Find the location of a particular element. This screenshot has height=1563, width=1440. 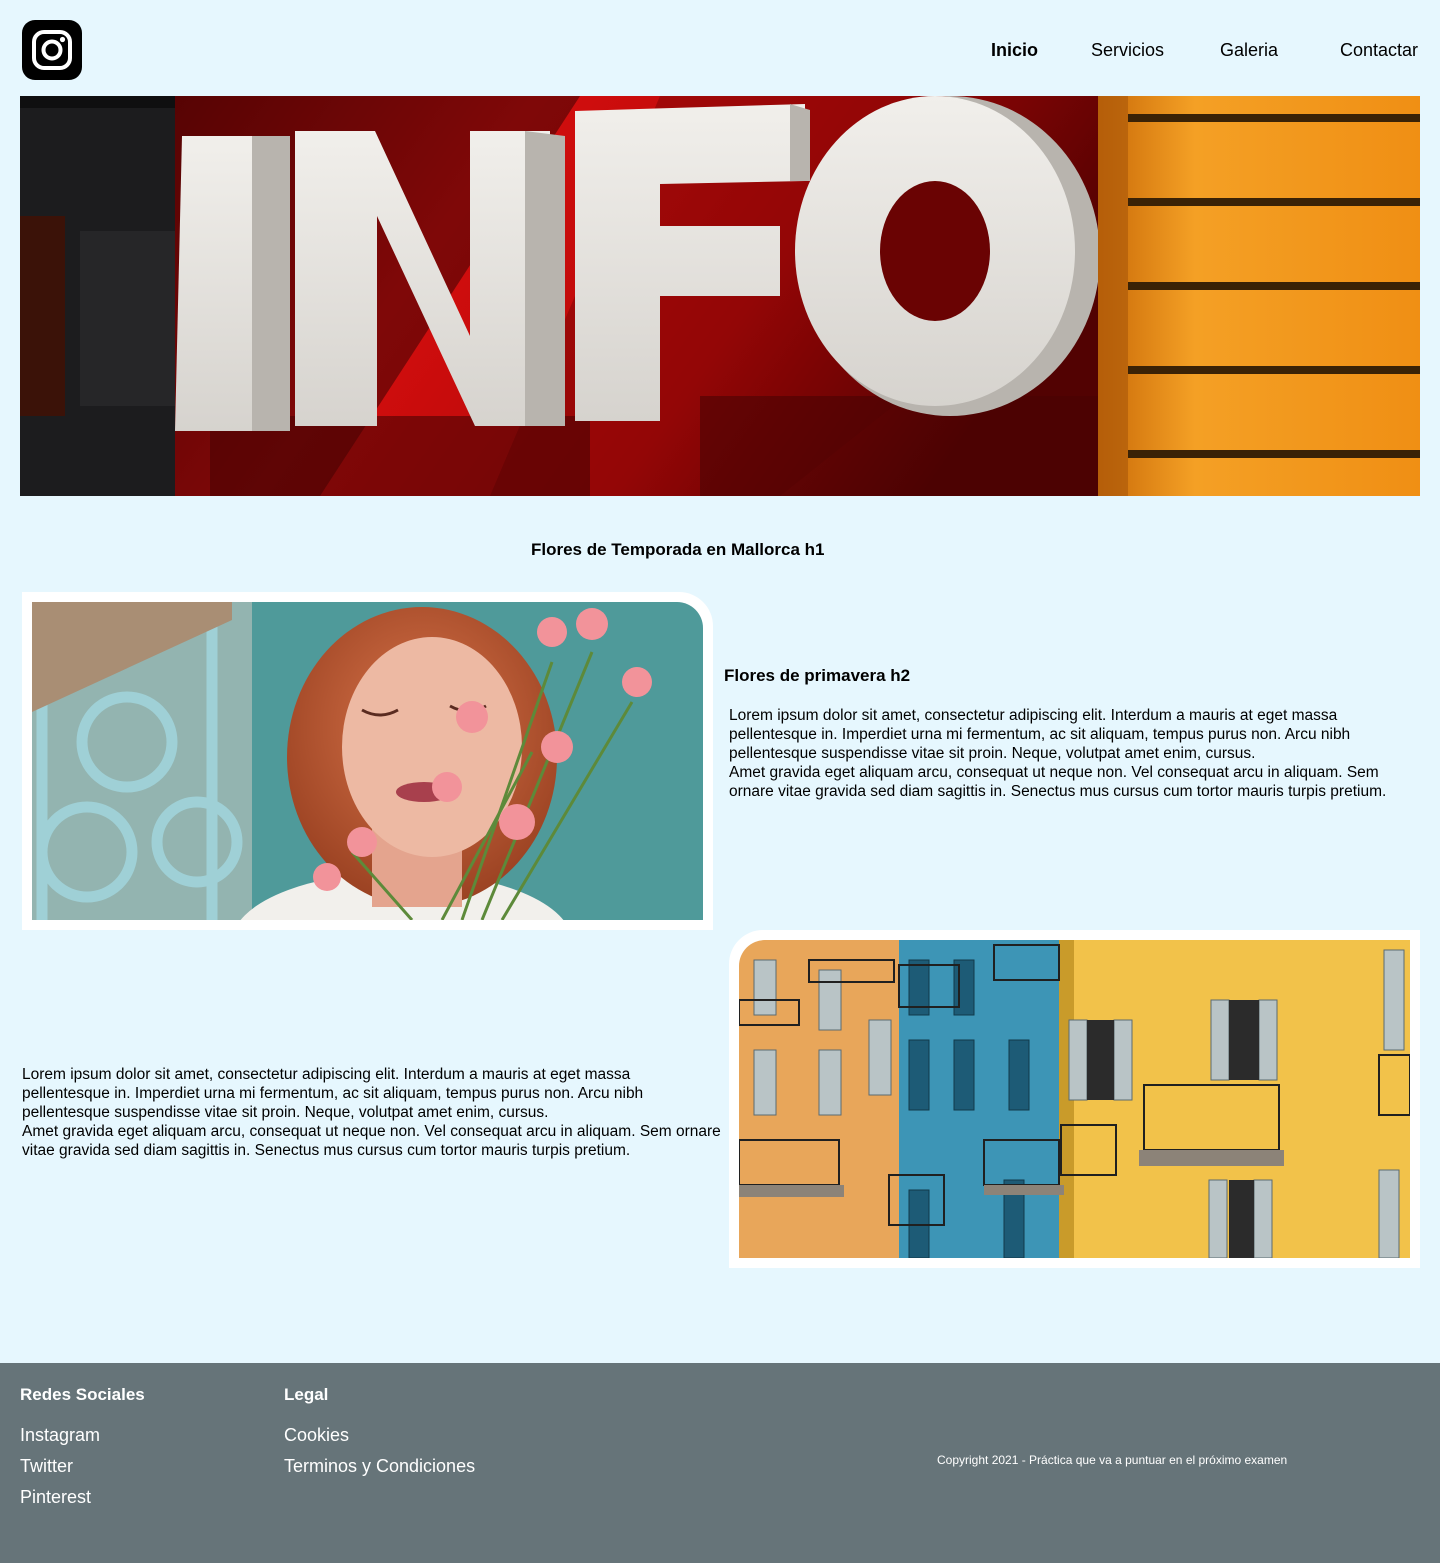

page-title: Flores de Temporada en Mallorca h1 is located at coordinates (678, 549).